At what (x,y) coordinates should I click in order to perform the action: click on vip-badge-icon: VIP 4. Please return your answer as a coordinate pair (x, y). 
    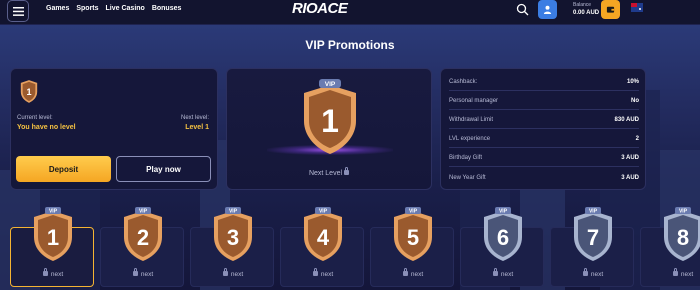
    Looking at the image, I should click on (323, 234).